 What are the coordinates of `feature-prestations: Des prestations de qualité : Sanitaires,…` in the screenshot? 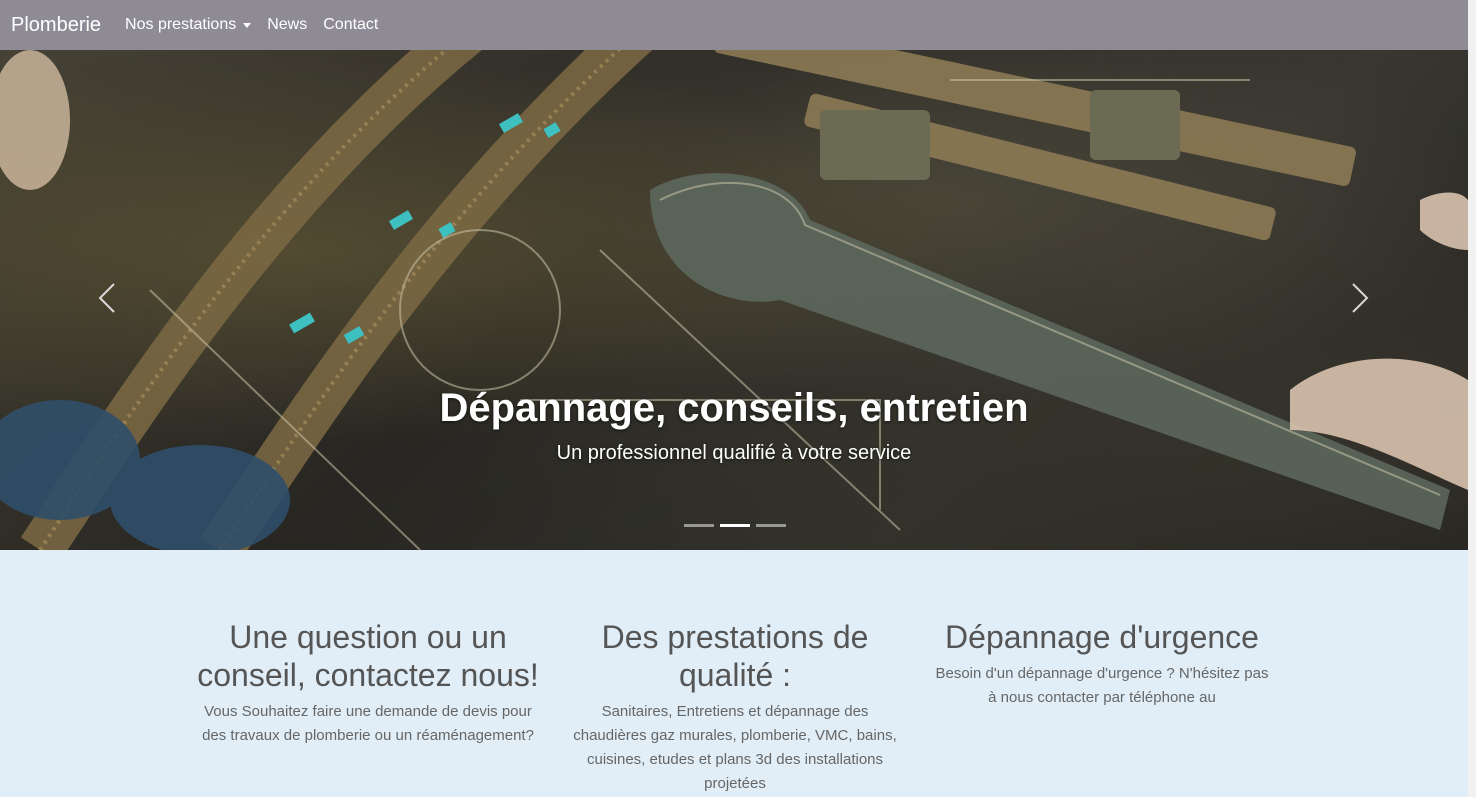 It's located at (735, 707).